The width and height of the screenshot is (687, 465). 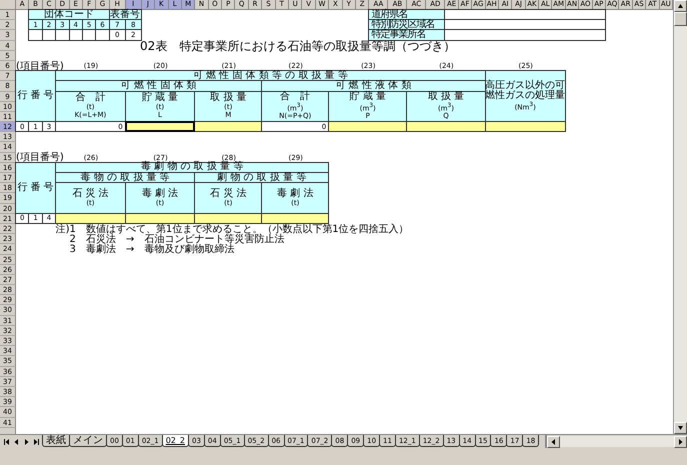 I want to click on field-label: 特定事業所名, so click(x=407, y=35).